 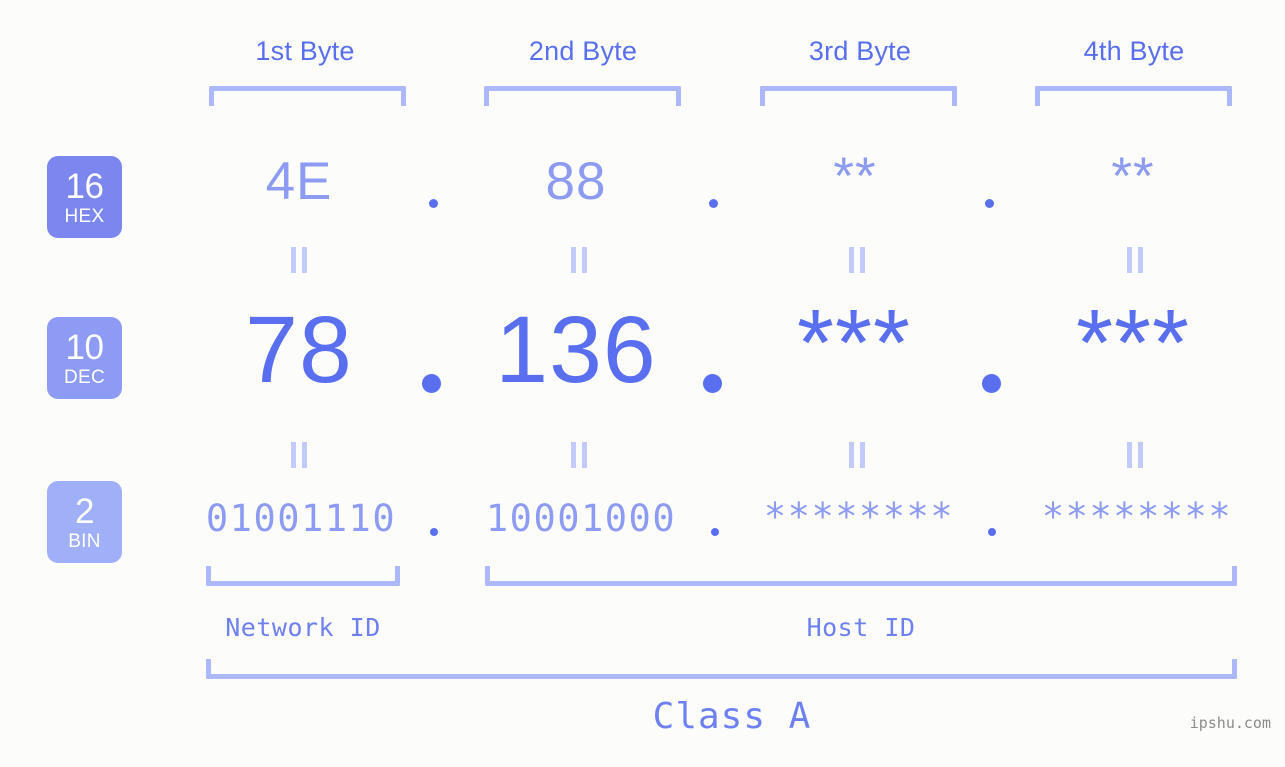 I want to click on bin-octet-4: ********, so click(x=1137, y=516).